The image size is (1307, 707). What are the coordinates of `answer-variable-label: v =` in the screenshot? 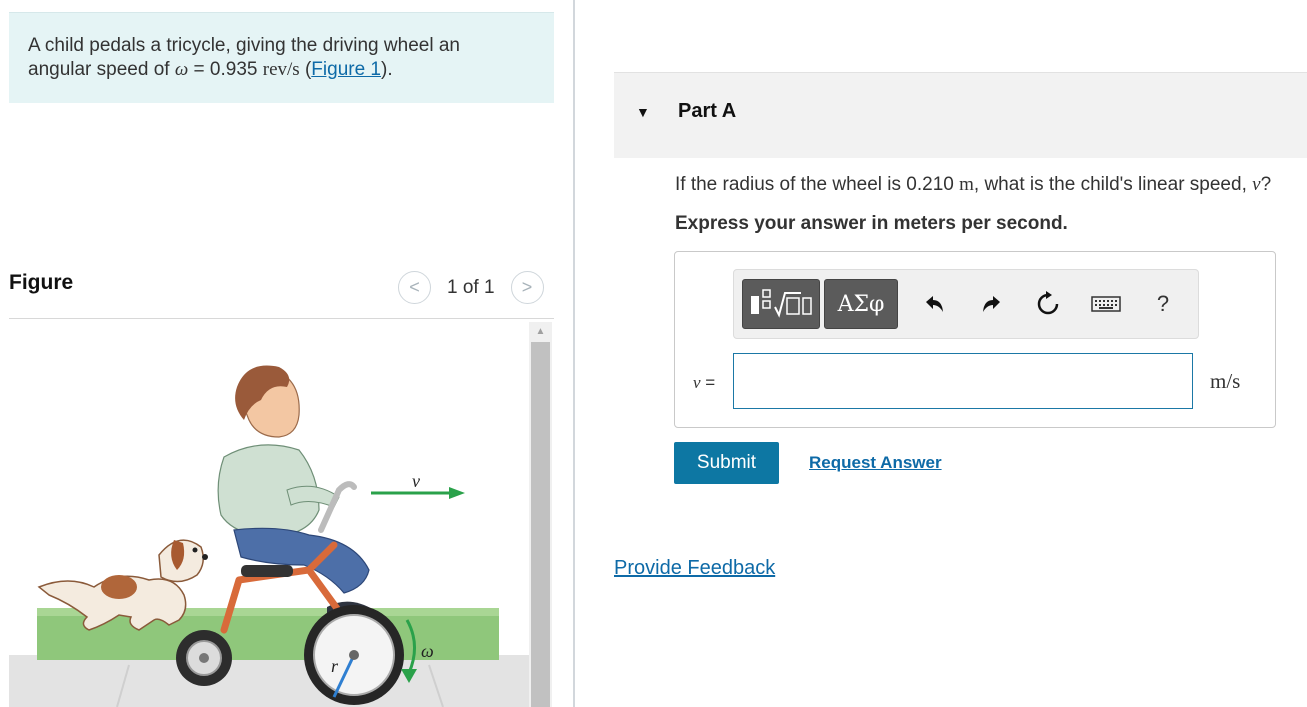 It's located at (704, 382).